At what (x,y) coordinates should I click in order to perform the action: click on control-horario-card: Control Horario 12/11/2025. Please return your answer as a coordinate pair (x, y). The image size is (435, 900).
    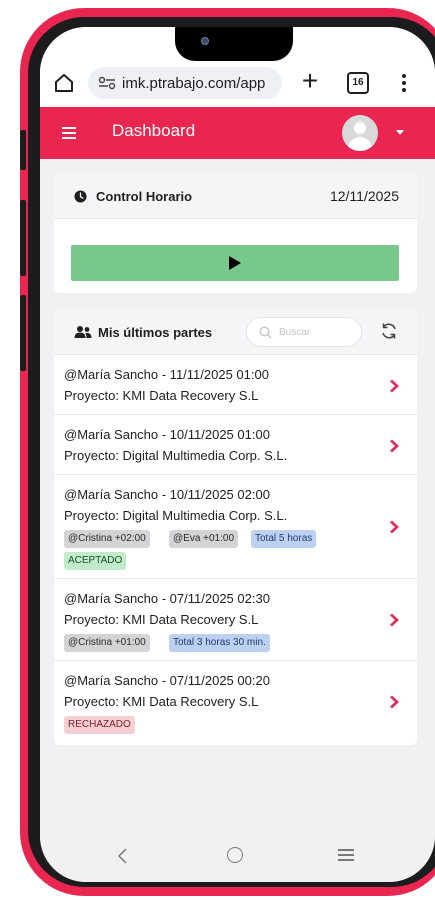
    Looking at the image, I should click on (235, 233).